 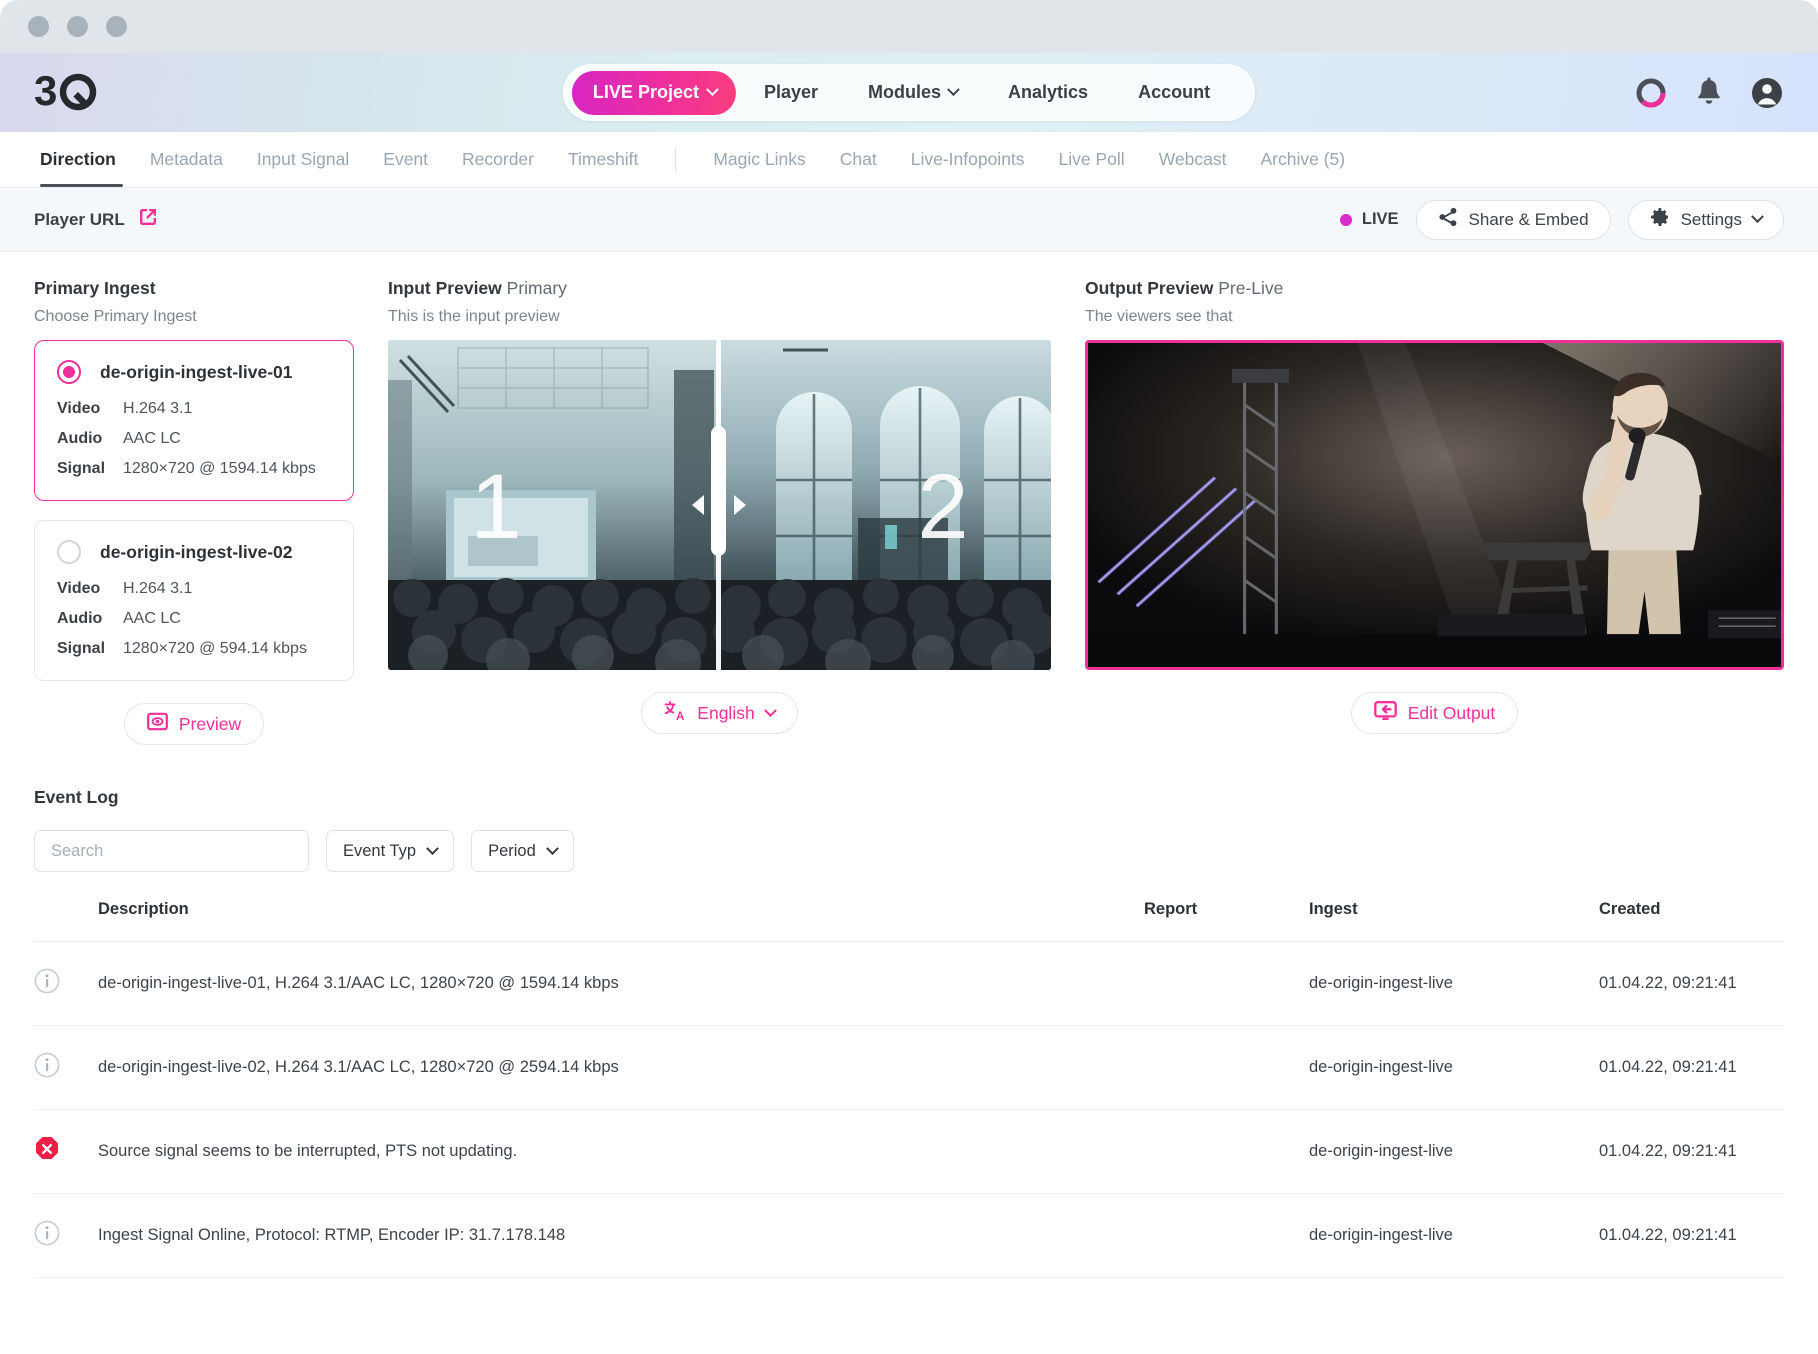 What do you see at coordinates (76, 797) in the screenshot?
I see `event-log-title: Event Log` at bounding box center [76, 797].